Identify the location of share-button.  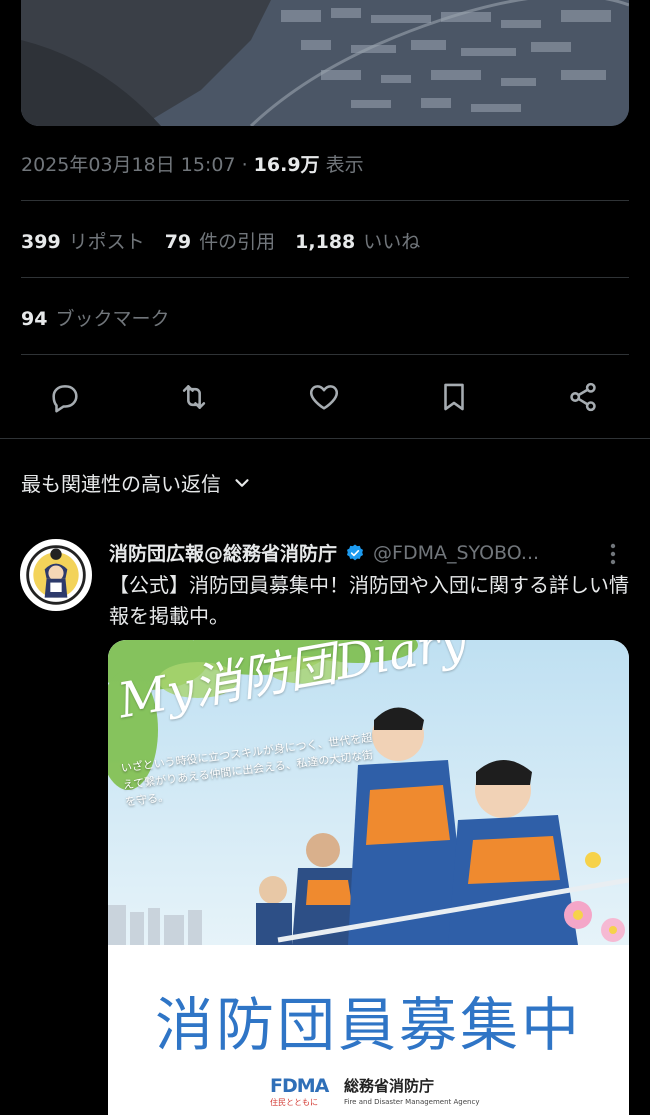
(583, 397).